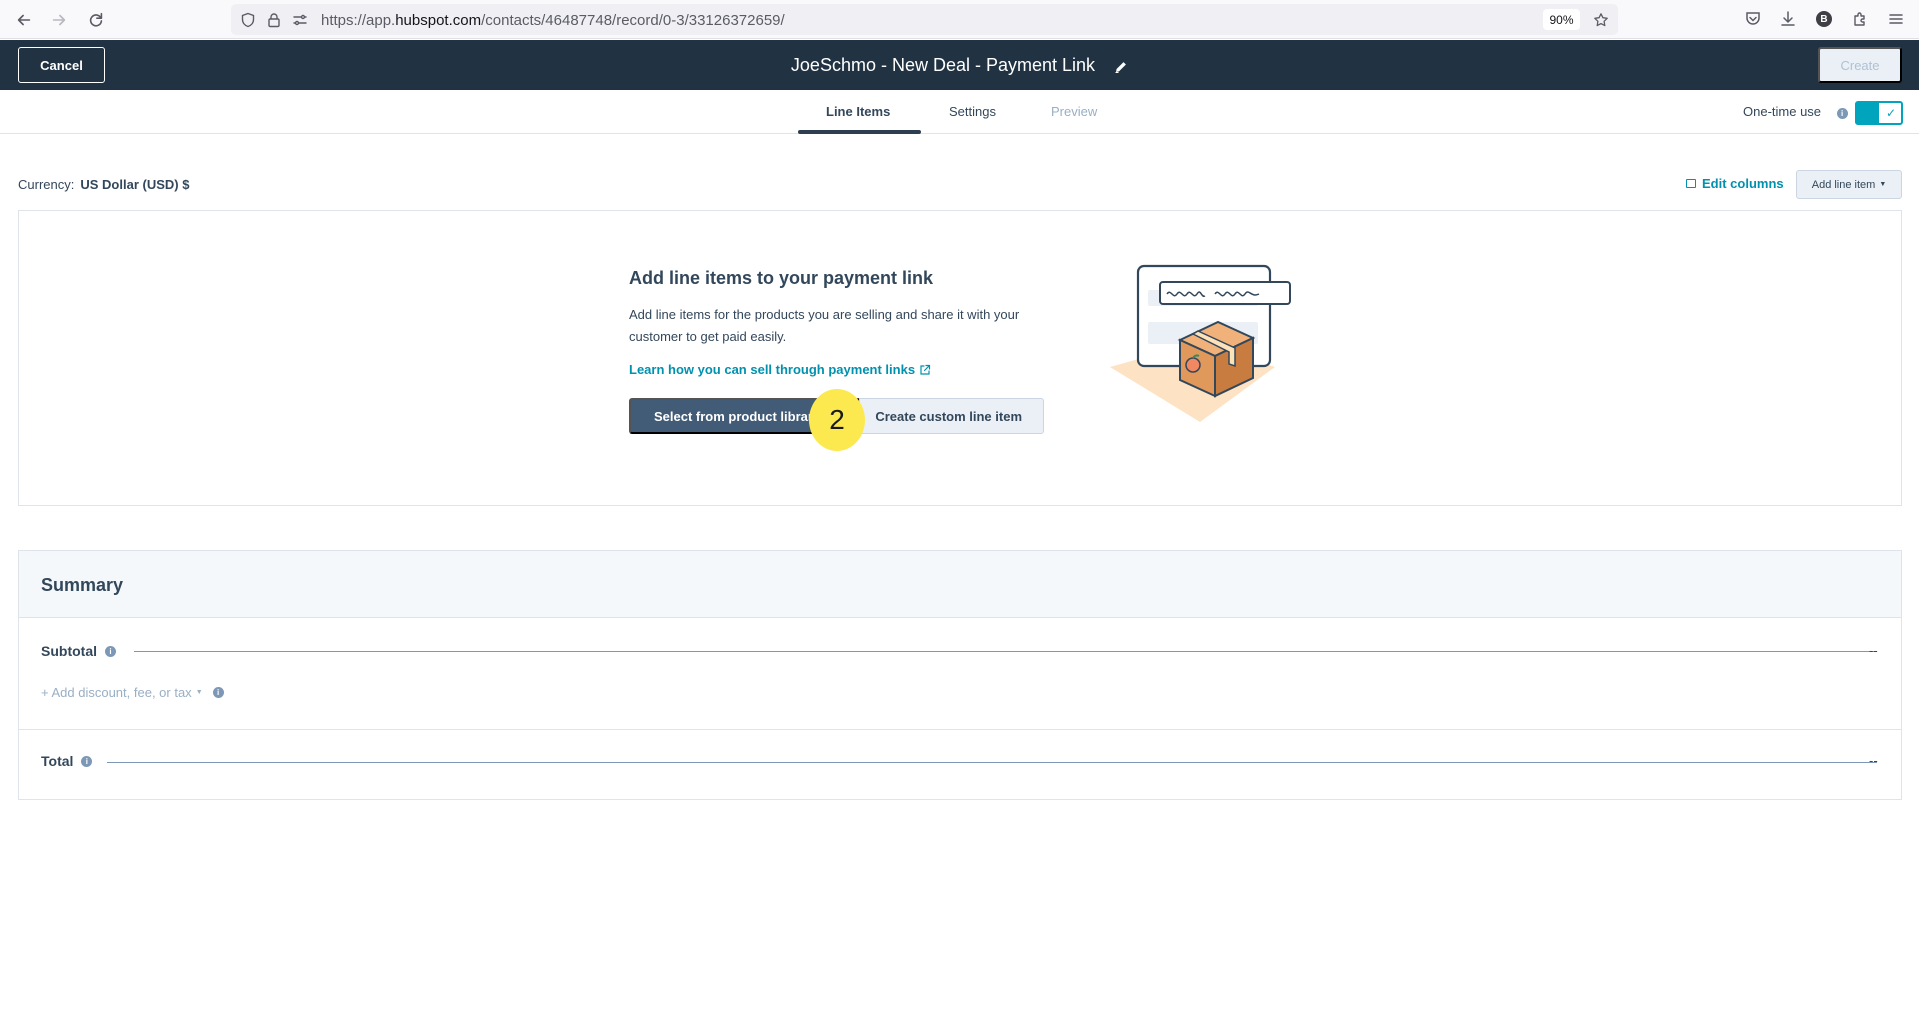 This screenshot has width=1919, height=1033. Describe the element at coordinates (1860, 65) in the screenshot. I see `create-button: Create` at that location.